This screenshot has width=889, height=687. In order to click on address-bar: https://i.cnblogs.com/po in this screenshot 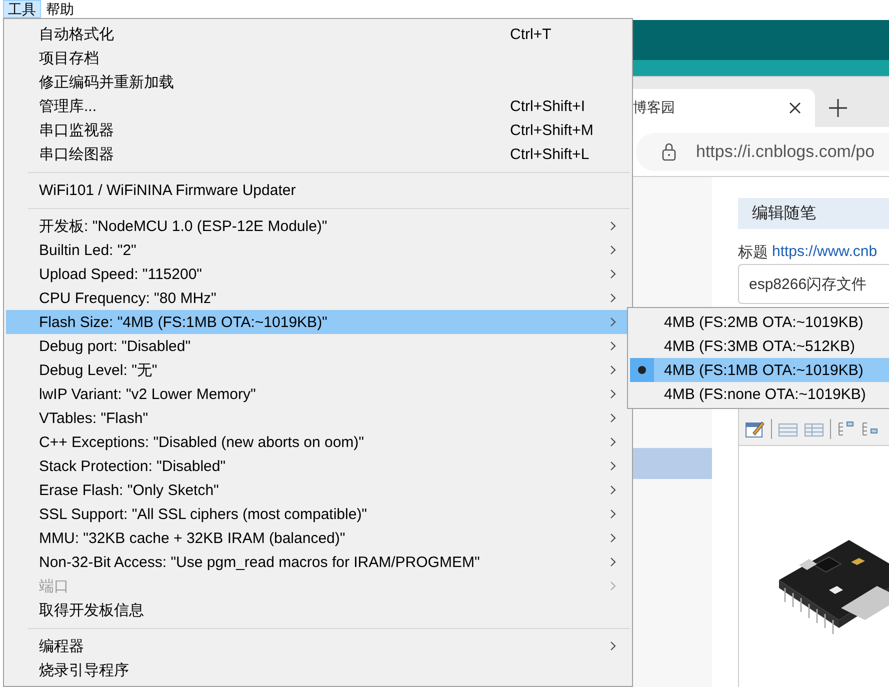, I will do `click(762, 151)`.